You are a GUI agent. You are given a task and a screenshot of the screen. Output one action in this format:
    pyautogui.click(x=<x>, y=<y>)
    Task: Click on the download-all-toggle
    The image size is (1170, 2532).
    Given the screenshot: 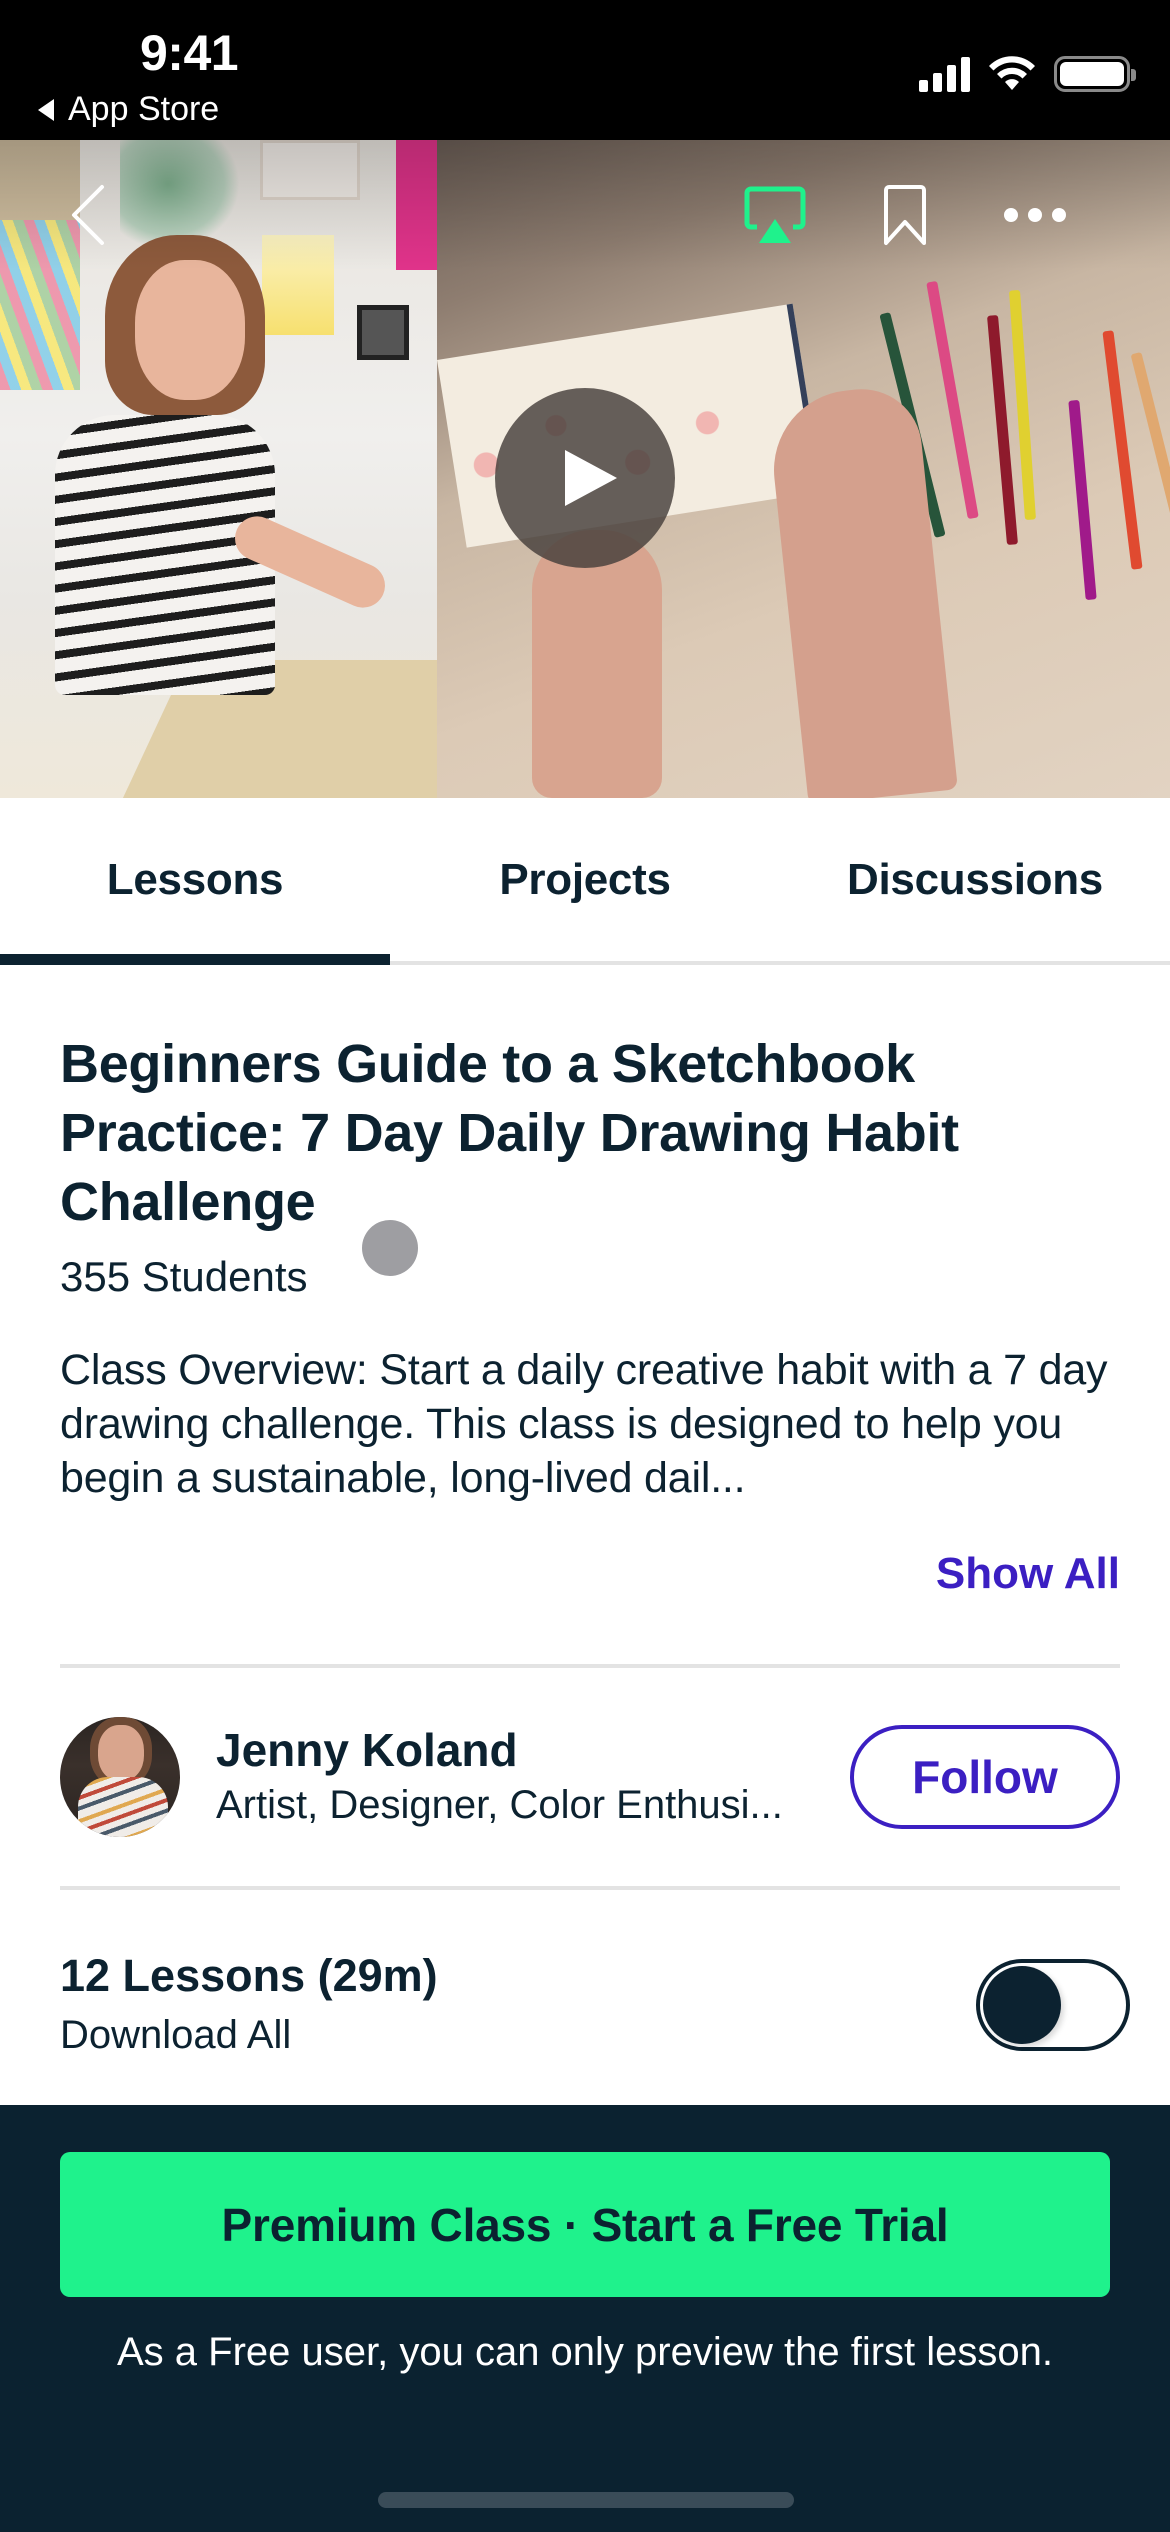 What is the action you would take?
    pyautogui.click(x=1053, y=2005)
    